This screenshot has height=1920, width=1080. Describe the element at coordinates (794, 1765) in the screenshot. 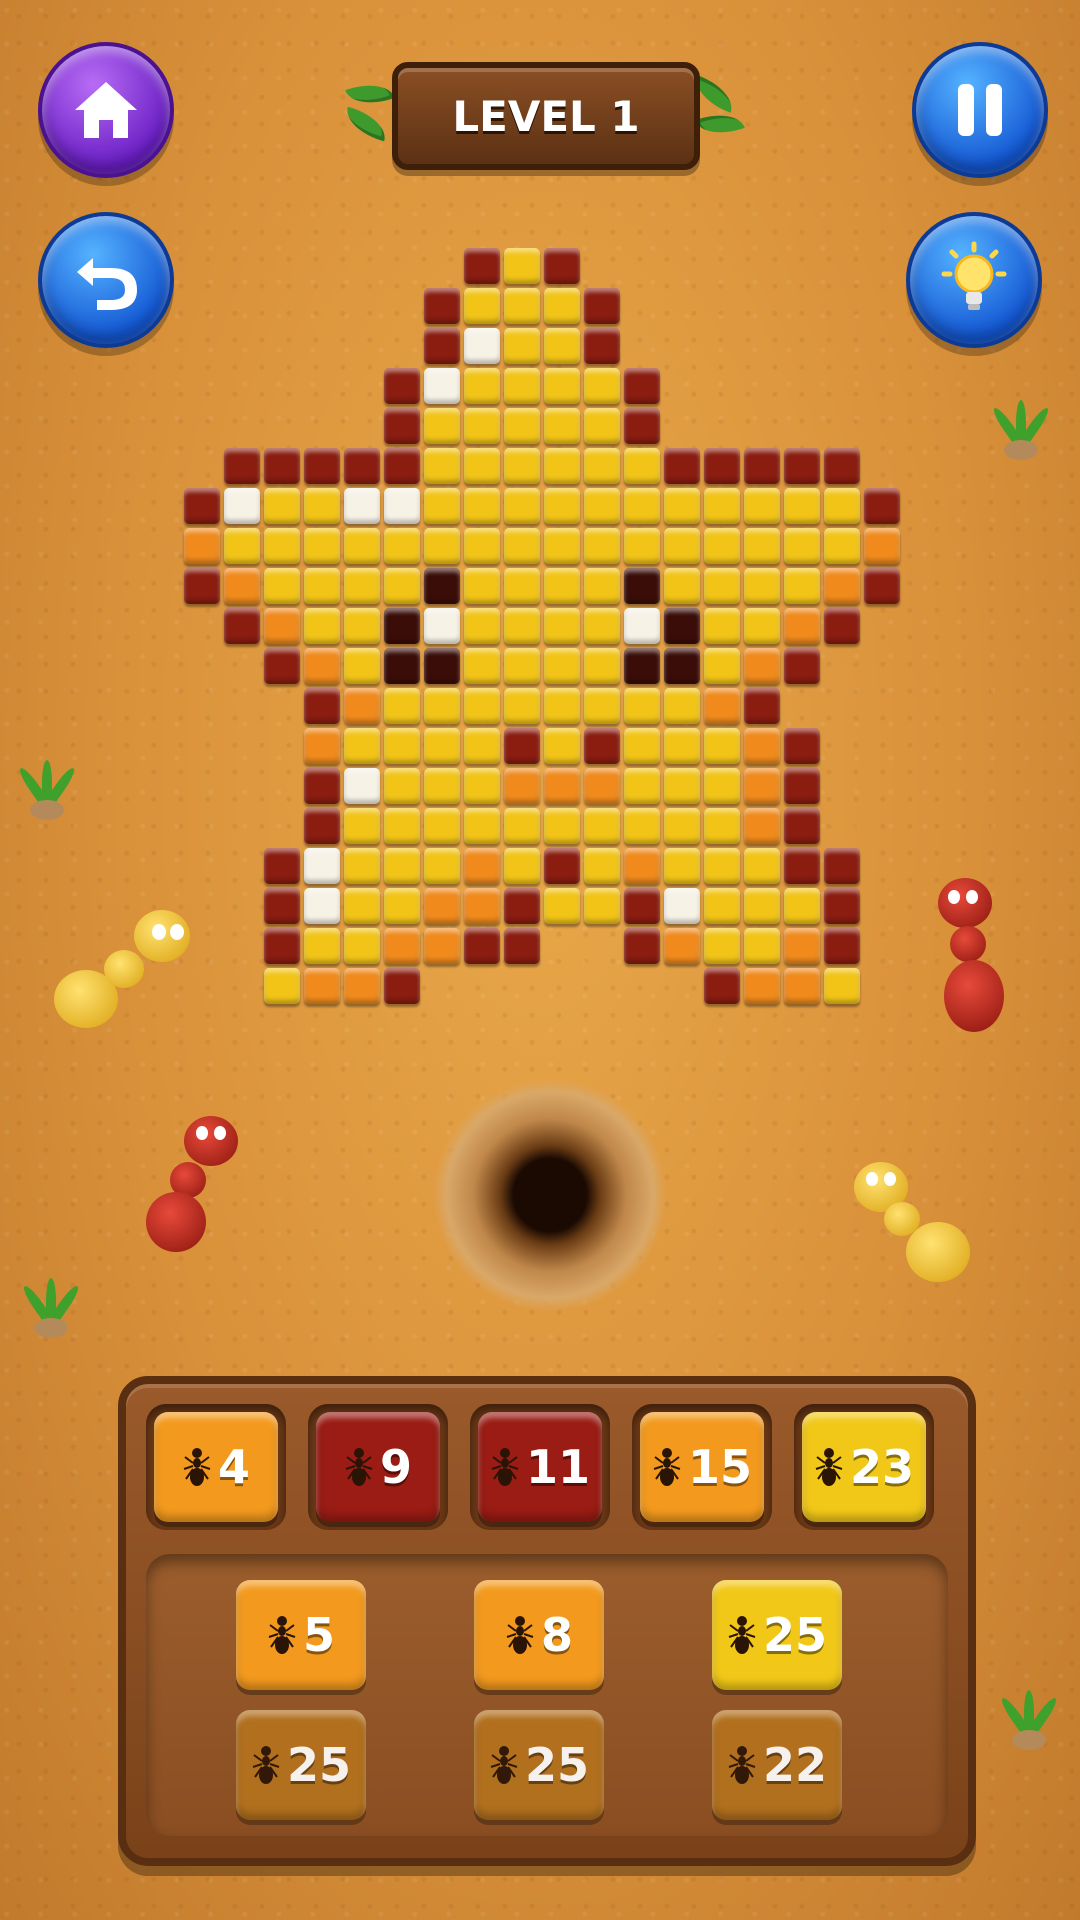

I see `box-count: 22` at that location.